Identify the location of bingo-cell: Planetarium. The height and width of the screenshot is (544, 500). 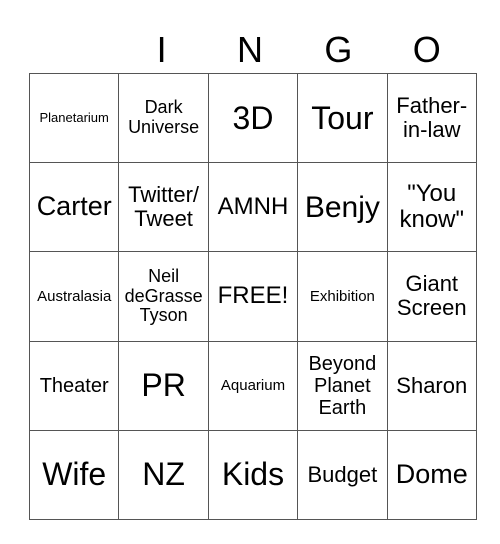
(74, 118).